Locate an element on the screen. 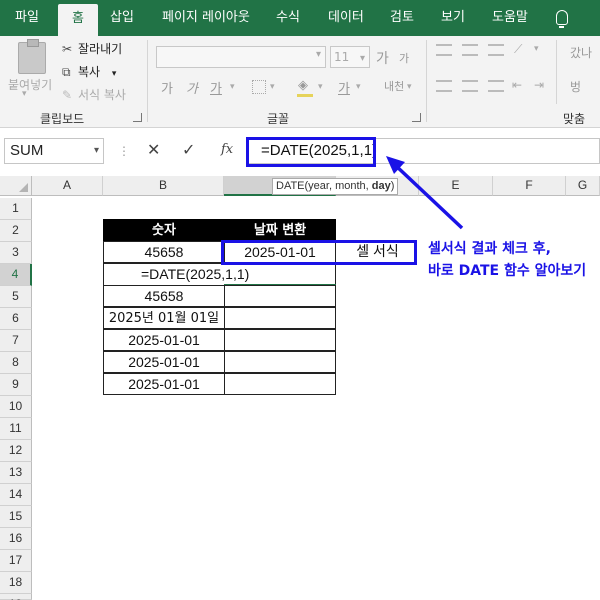 The image size is (600, 600). grow-font-button: 가 is located at coordinates (382, 58).